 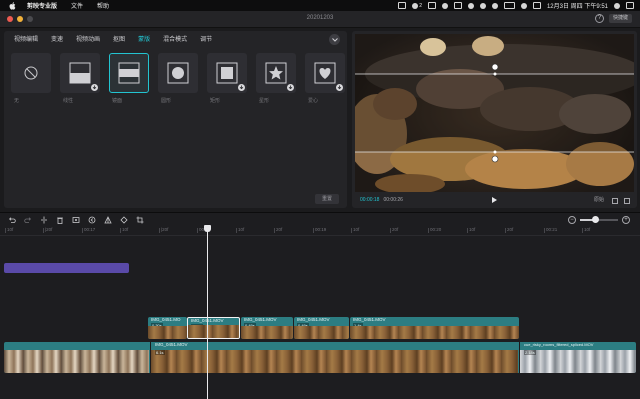 I want to click on rotate-icon, so click(x=124, y=220).